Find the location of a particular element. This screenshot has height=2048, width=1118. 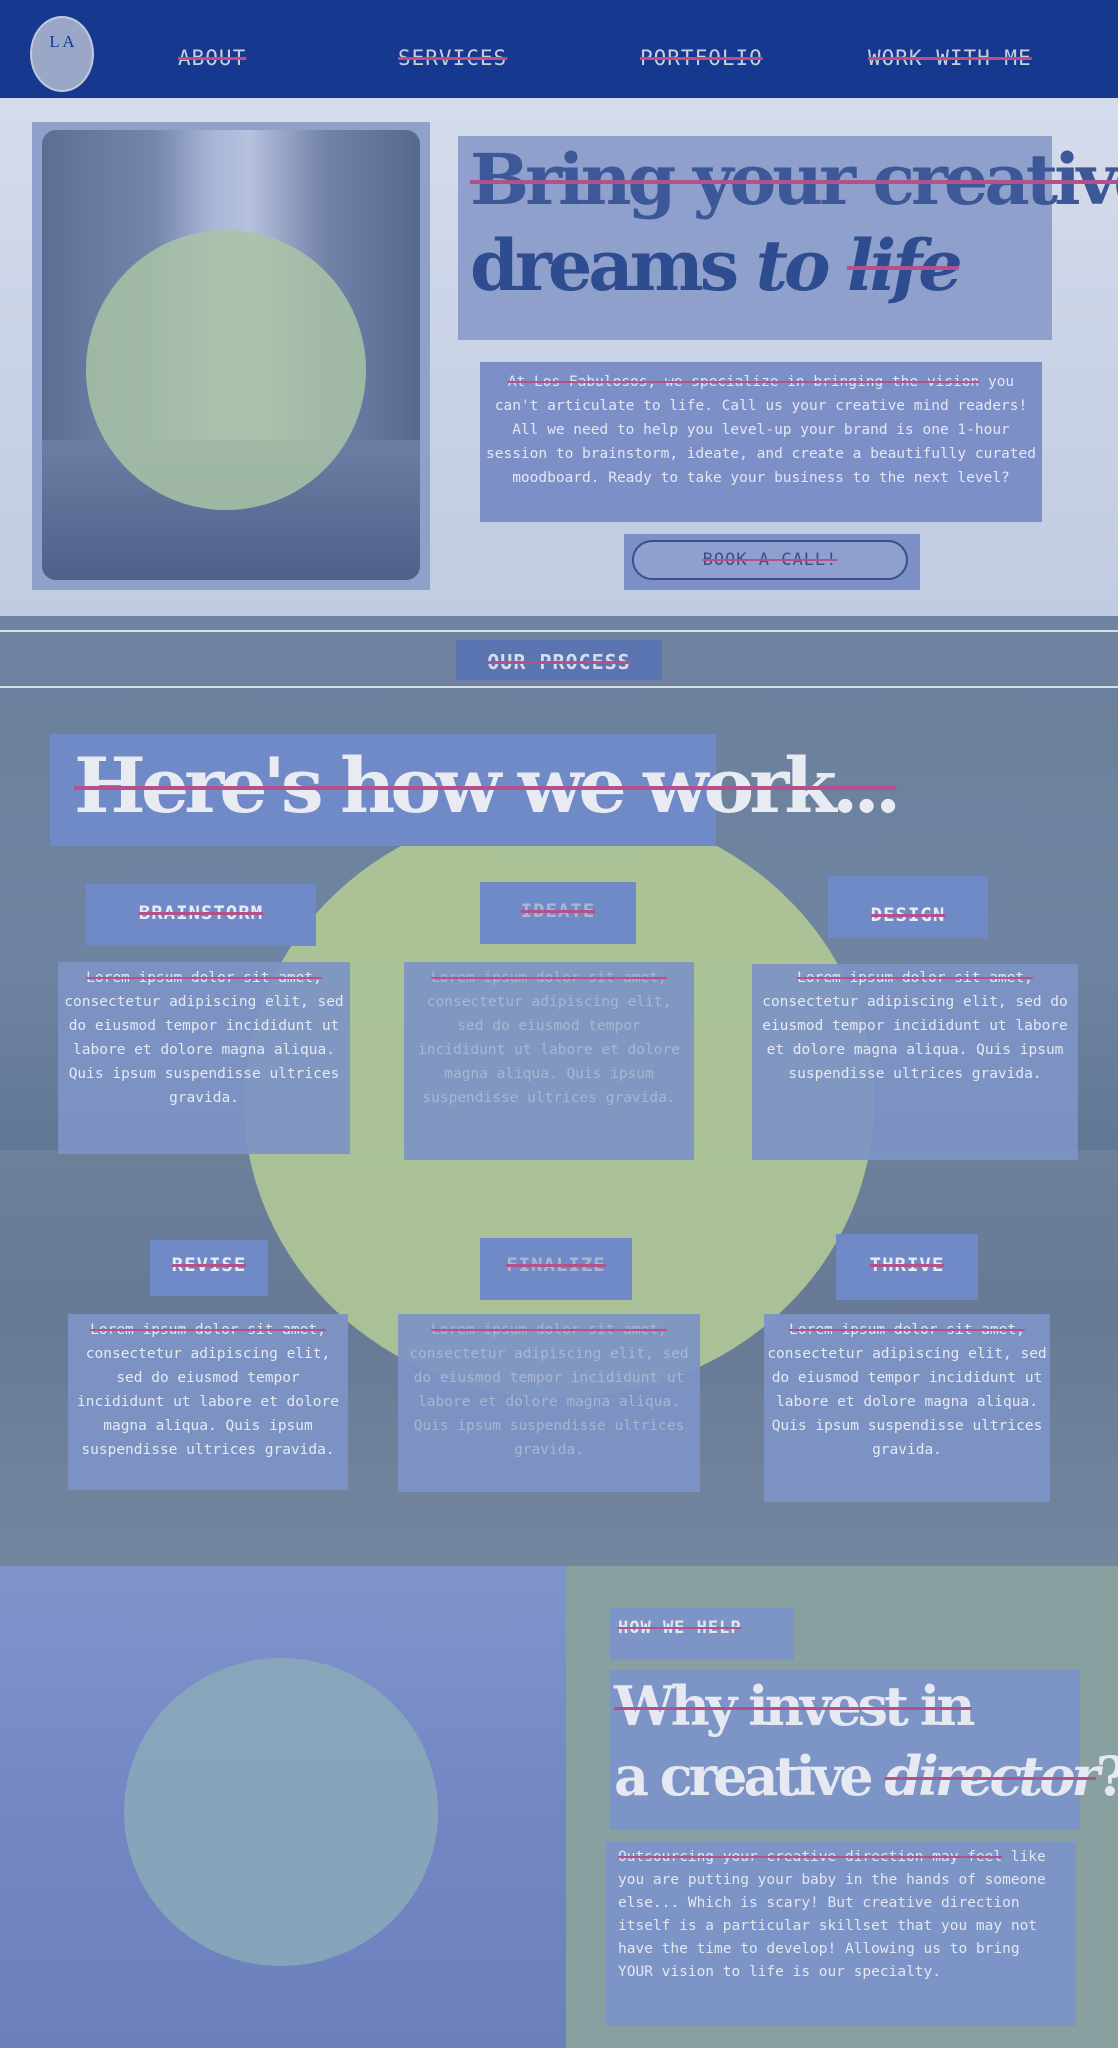

book-call-button: BOOK A CALL! is located at coordinates (770, 560).